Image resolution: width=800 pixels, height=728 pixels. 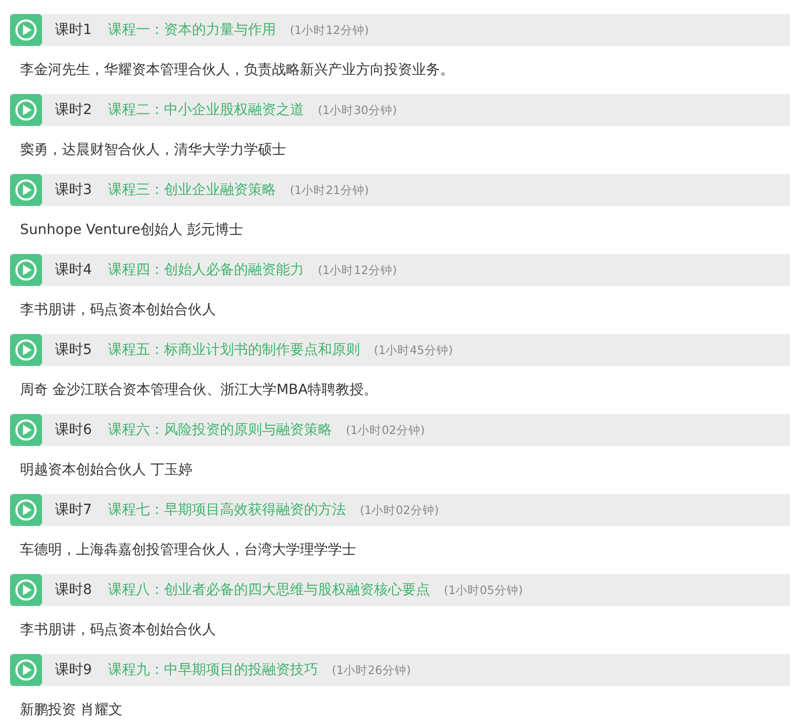 What do you see at coordinates (483, 590) in the screenshot?
I see `lesson-duration: (1小时05分钟)` at bounding box center [483, 590].